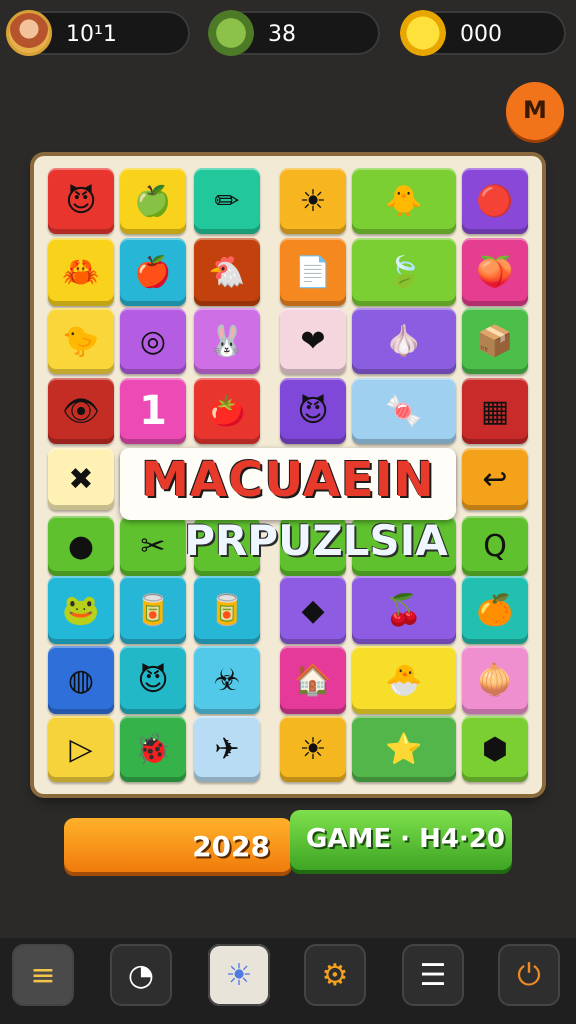  Describe the element at coordinates (335, 975) in the screenshot. I see `nav-gear-button: ⚙` at that location.